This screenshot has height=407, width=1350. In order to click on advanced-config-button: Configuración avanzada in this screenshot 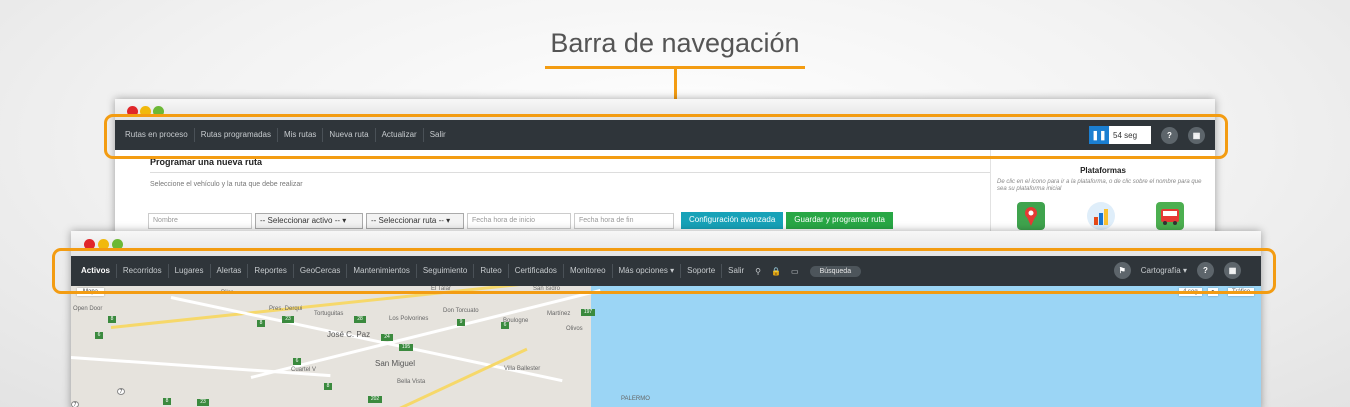, I will do `click(732, 220)`.